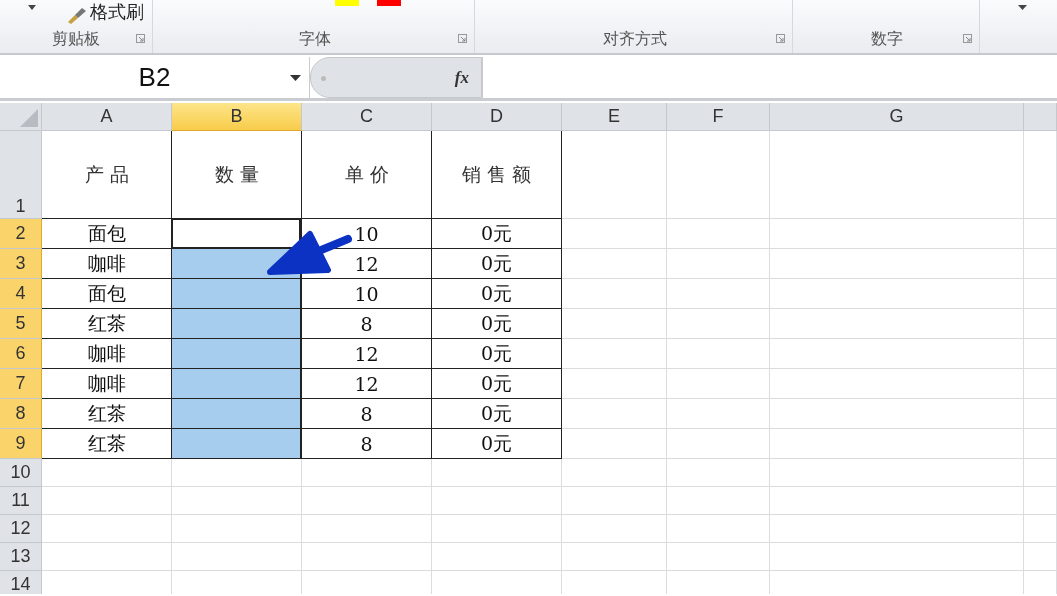 This screenshot has width=1057, height=596. Describe the element at coordinates (21, 501) in the screenshot. I see `row-header: 11` at that location.